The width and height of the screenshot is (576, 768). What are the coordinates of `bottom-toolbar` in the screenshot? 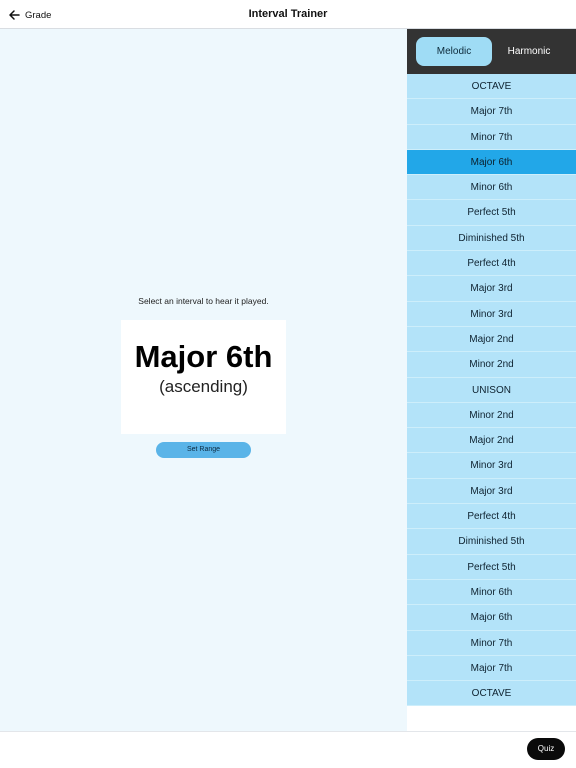 It's located at (288, 749).